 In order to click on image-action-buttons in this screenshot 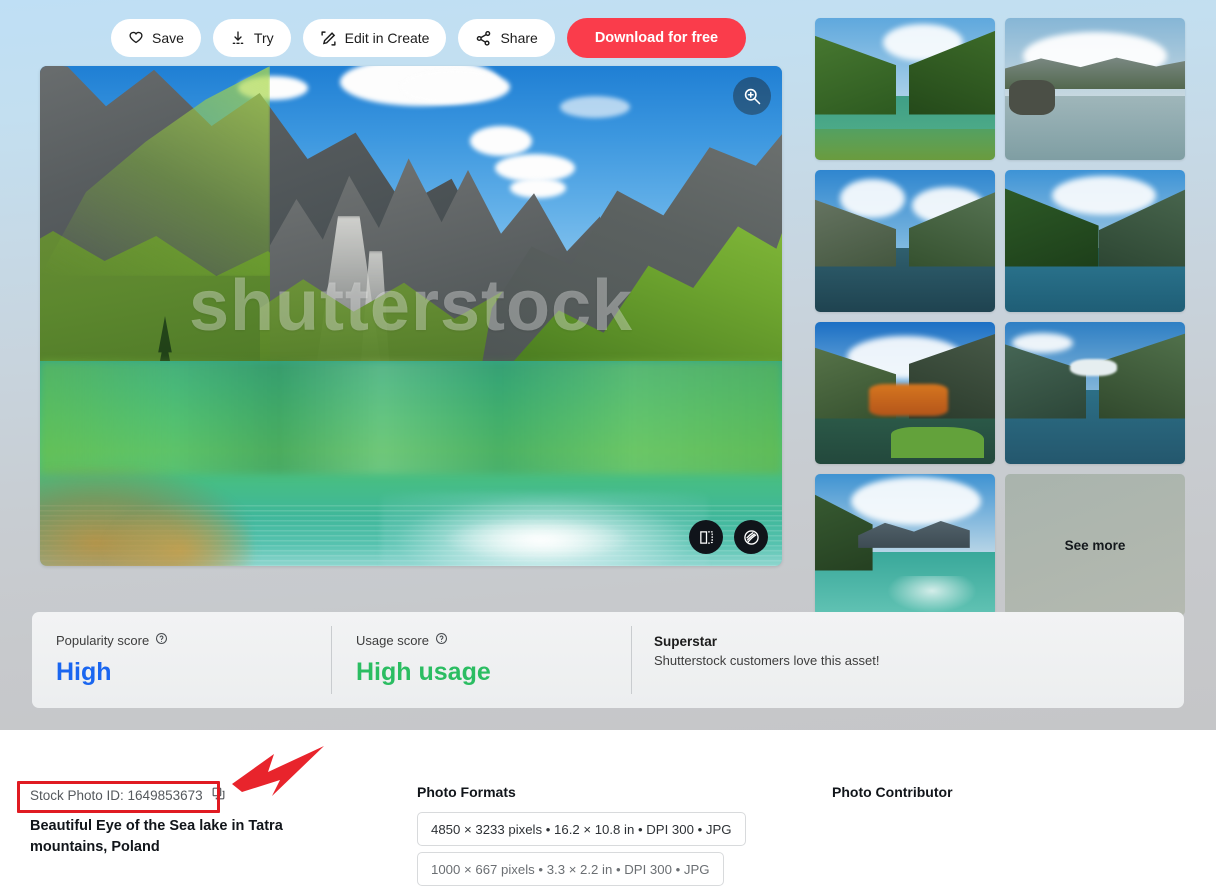, I will do `click(728, 537)`.